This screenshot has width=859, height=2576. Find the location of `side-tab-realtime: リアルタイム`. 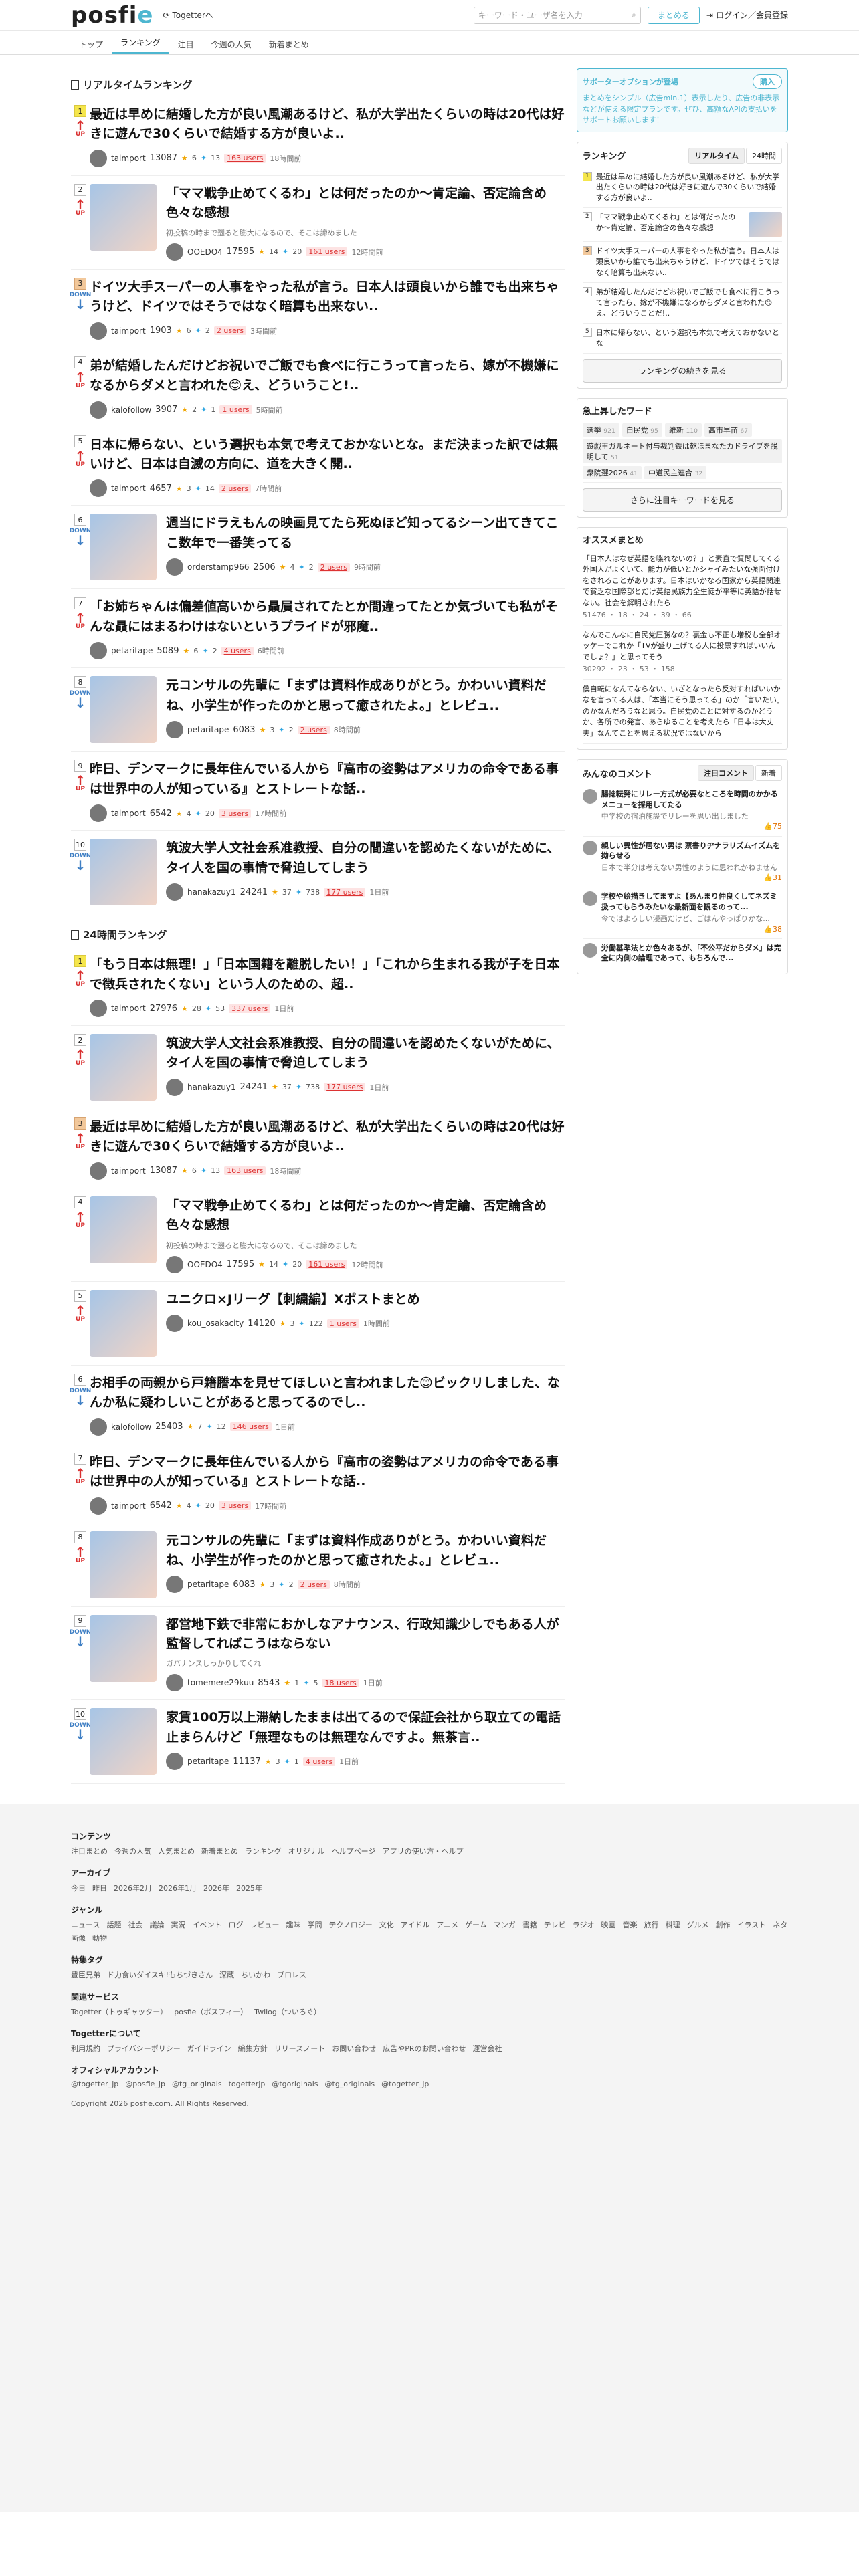

side-tab-realtime: リアルタイム is located at coordinates (716, 155).